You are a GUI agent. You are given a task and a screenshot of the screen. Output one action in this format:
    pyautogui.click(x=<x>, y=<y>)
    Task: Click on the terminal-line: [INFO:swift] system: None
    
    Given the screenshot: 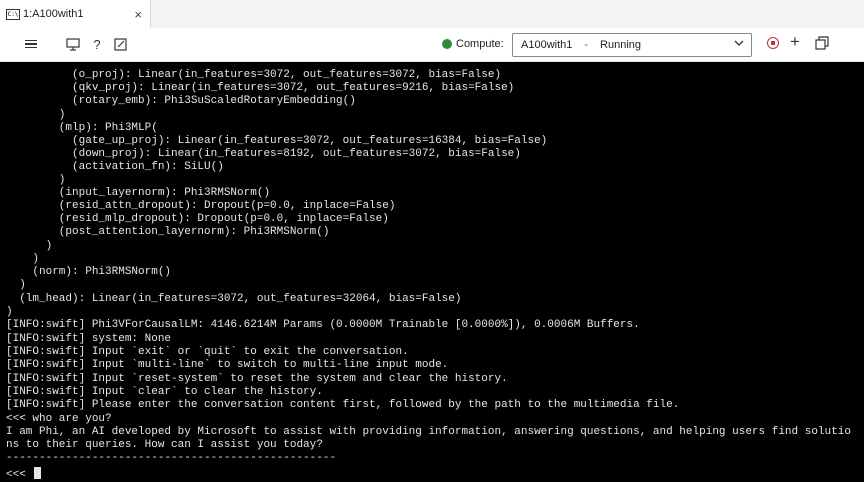 What is the action you would take?
    pyautogui.click(x=89, y=339)
    